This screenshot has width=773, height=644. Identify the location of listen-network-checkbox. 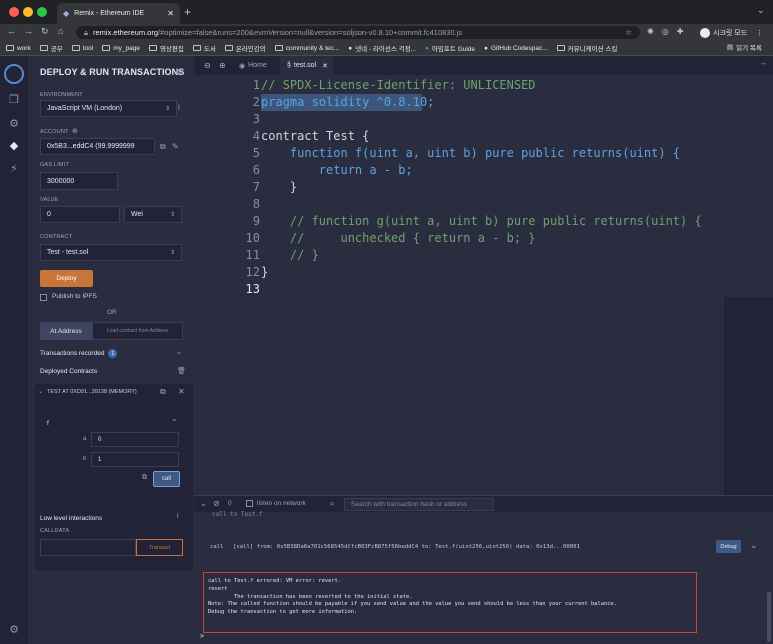
(249, 503).